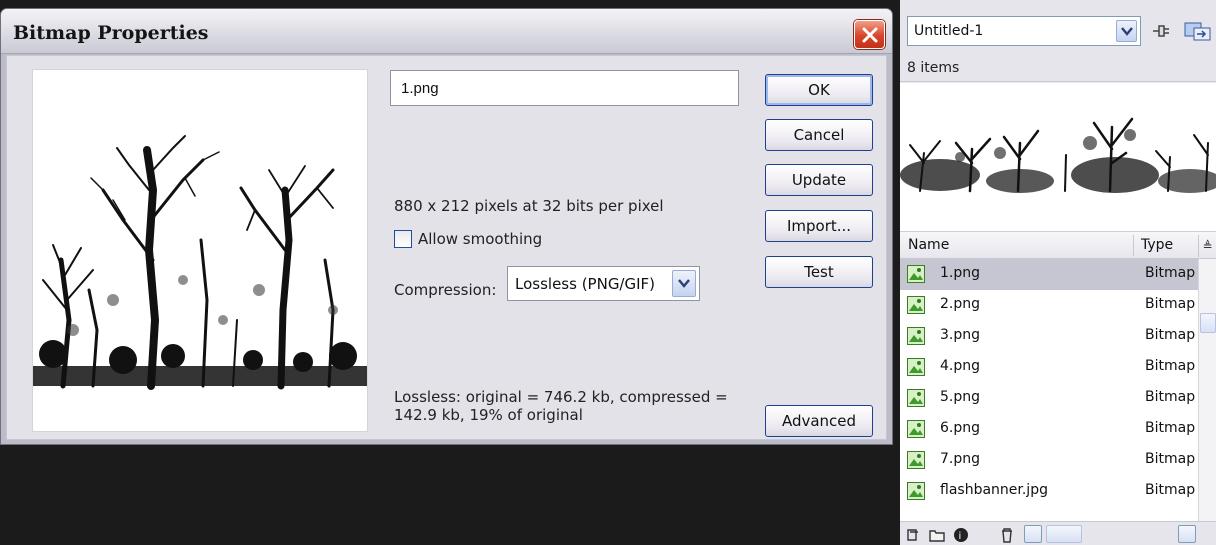 This screenshot has width=1216, height=545. Describe the element at coordinates (933, 68) in the screenshot. I see `item-count: 8 items` at that location.